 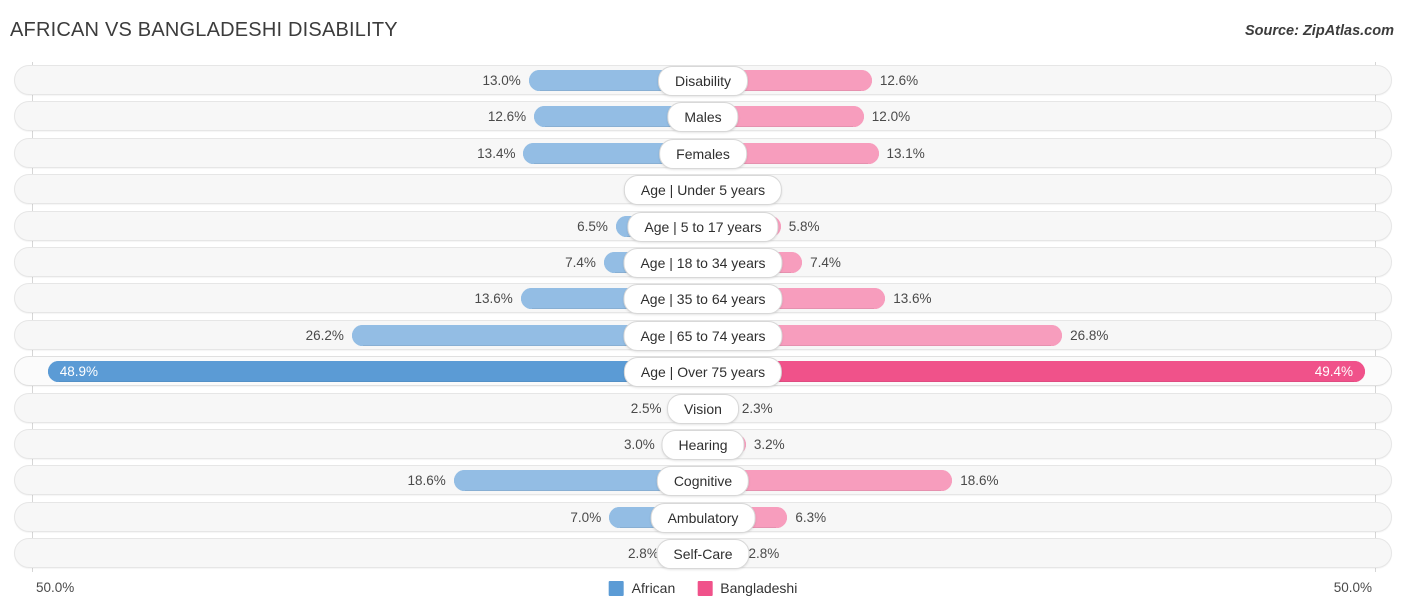 What do you see at coordinates (592, 226) in the screenshot?
I see `value-label-left: 6.5%` at bounding box center [592, 226].